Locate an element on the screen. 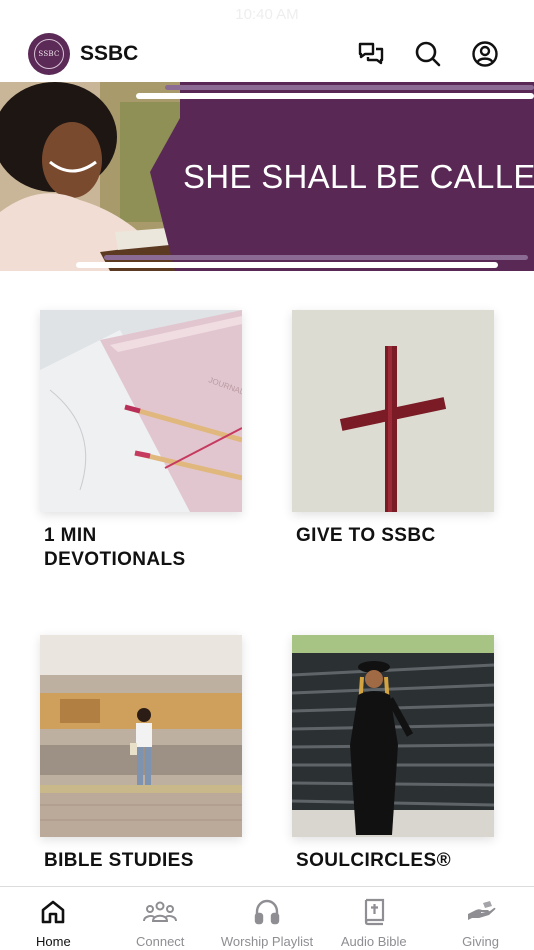 This screenshot has height=950, width=534. app-logo: SSBC is located at coordinates (49, 54).